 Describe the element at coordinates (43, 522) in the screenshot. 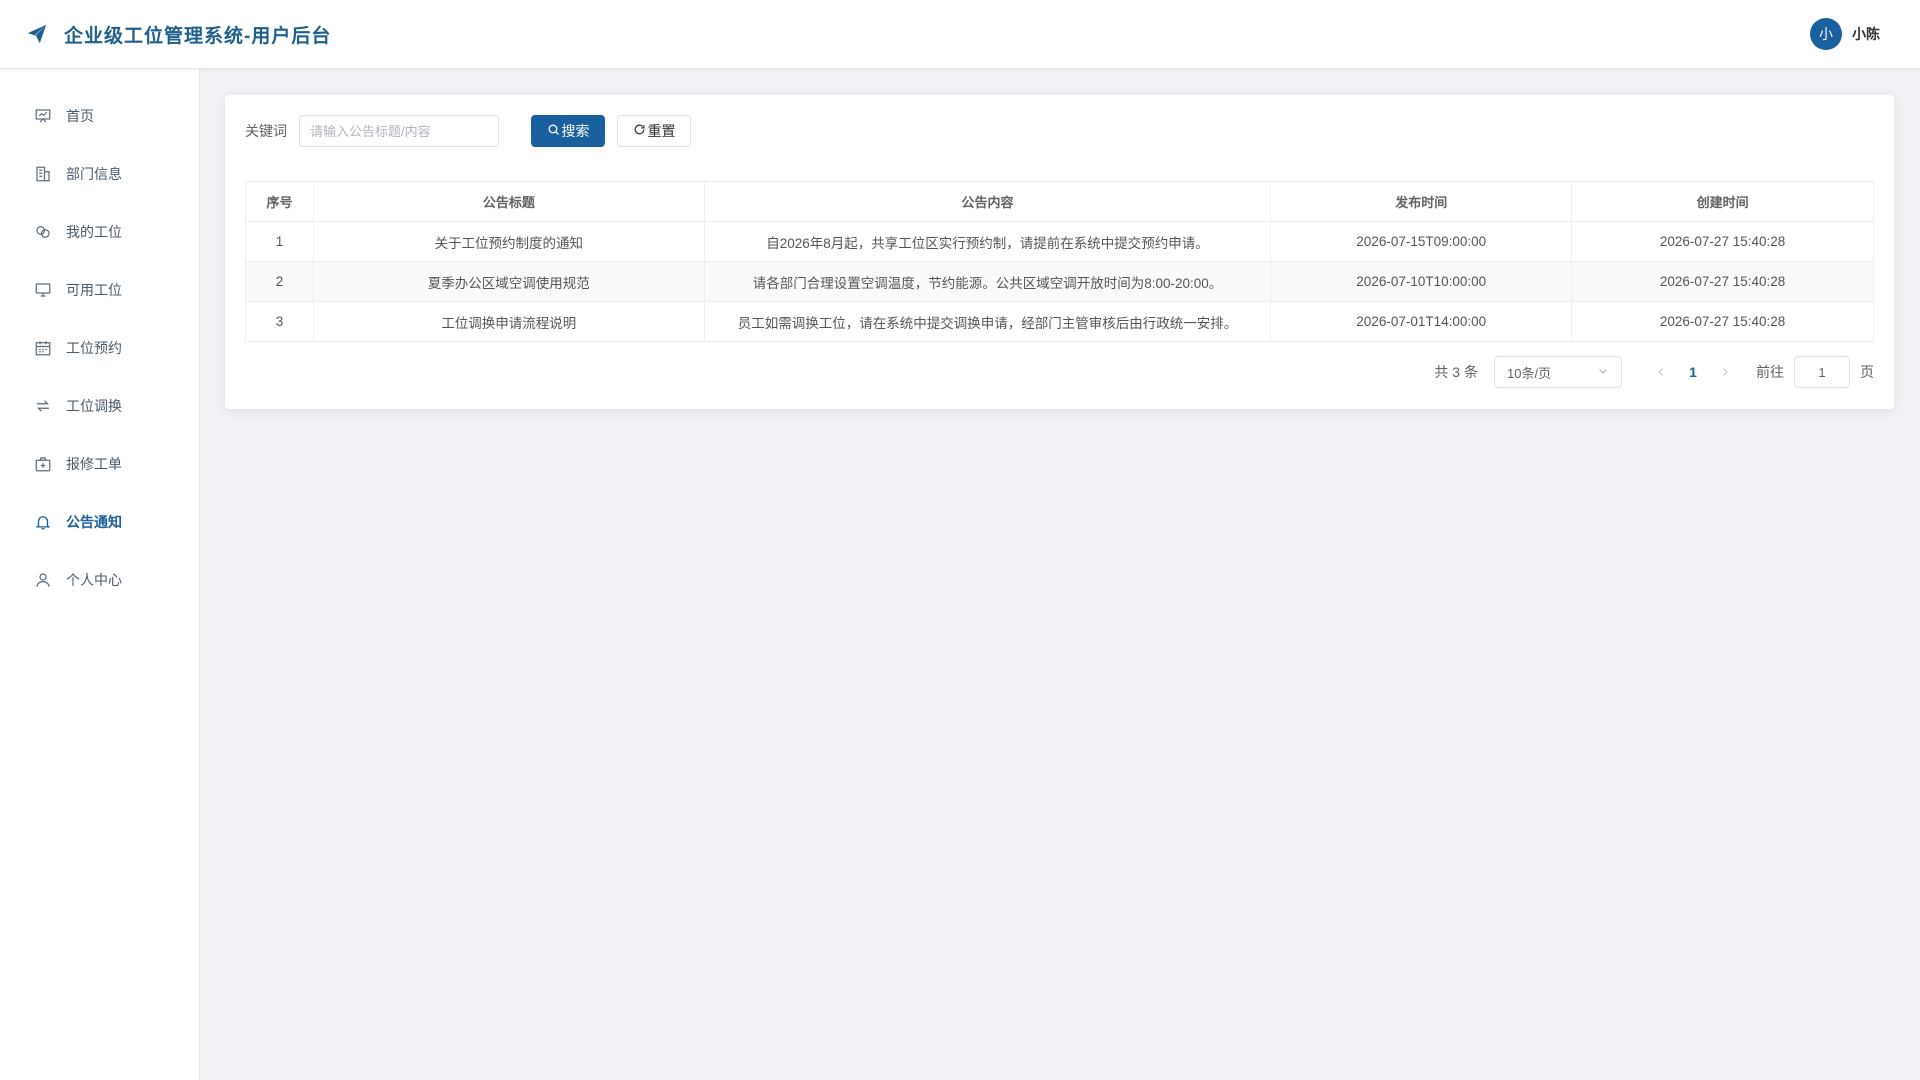

I see `bell-icon` at that location.